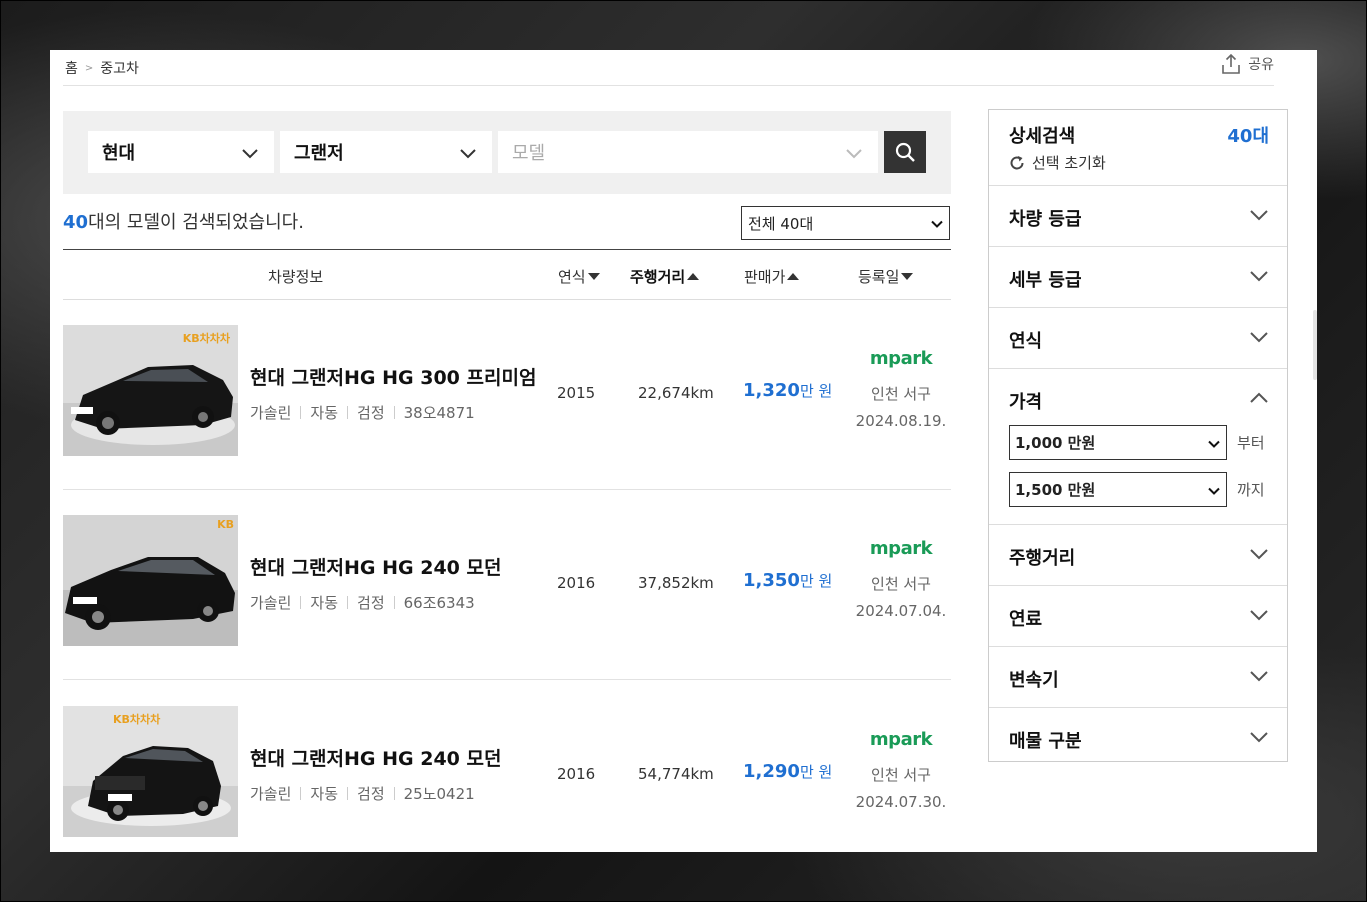 This screenshot has height=902, width=1367. I want to click on column-car-info: 차량정보, so click(295, 276).